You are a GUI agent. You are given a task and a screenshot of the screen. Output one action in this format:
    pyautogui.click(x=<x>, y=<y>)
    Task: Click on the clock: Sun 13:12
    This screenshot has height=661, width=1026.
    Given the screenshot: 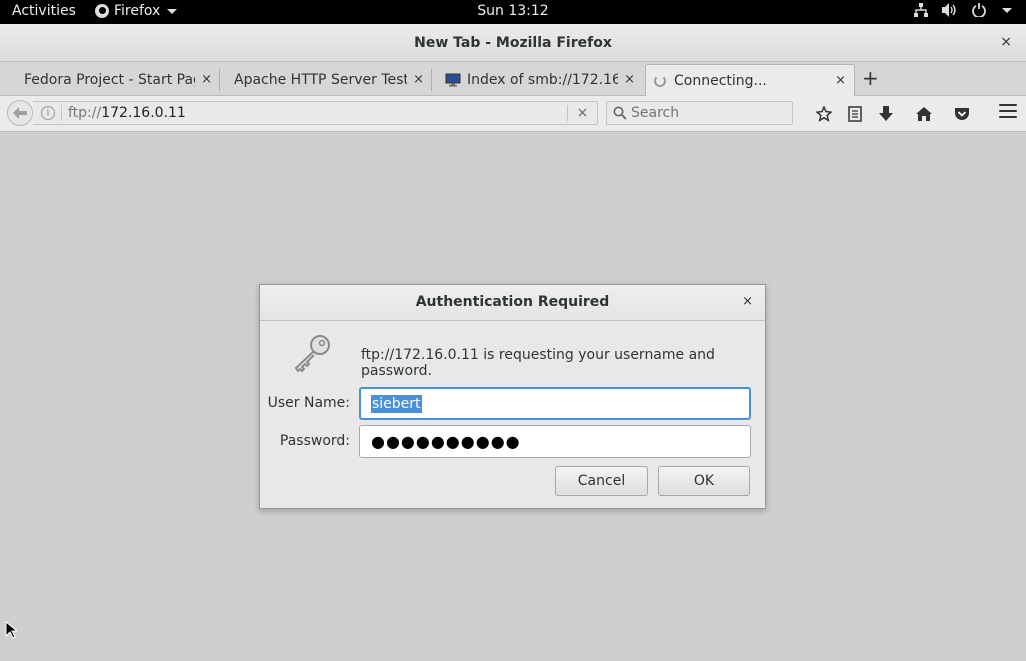 What is the action you would take?
    pyautogui.click(x=513, y=11)
    